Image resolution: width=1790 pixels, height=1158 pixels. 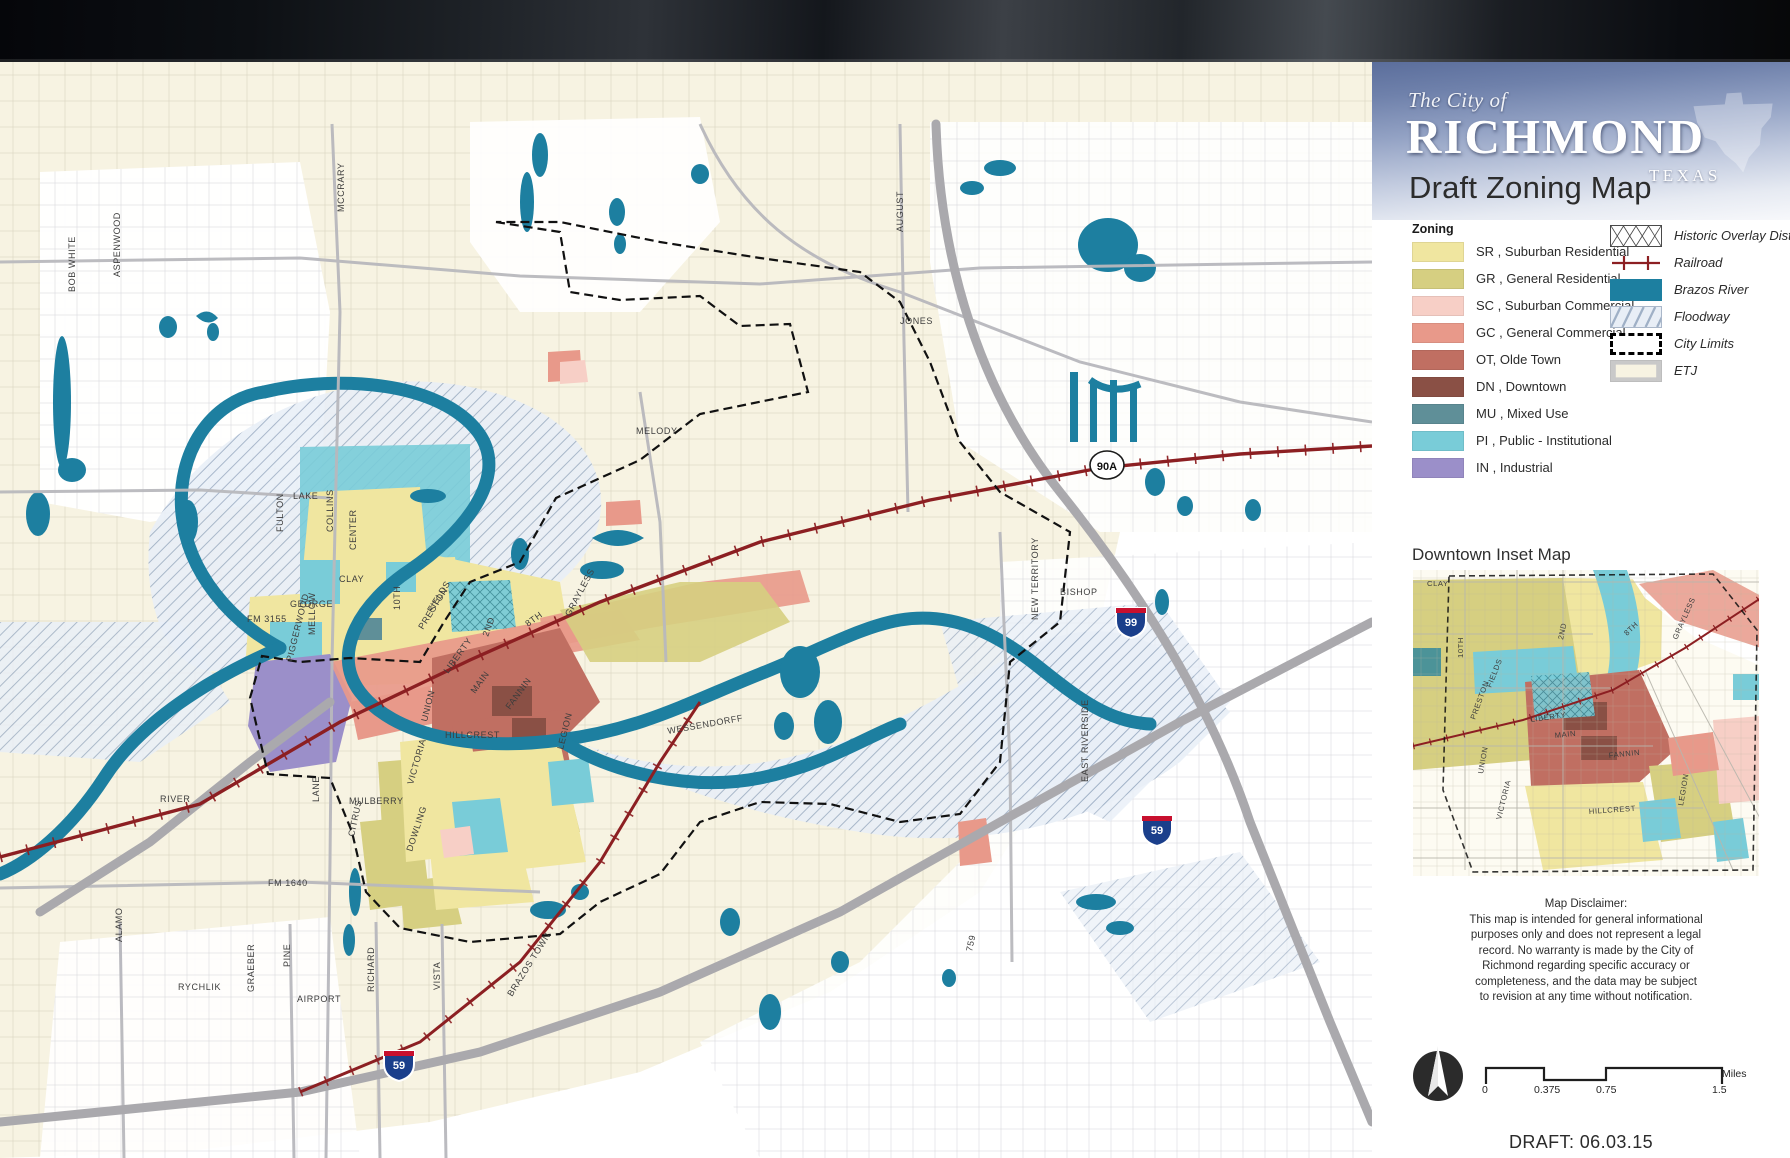 I want to click on map-street-label: 10TH, so click(x=397, y=598).